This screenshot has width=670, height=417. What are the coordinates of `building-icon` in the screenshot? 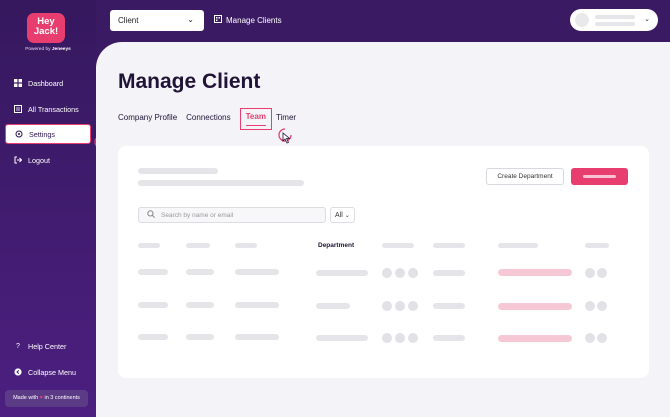 It's located at (218, 20).